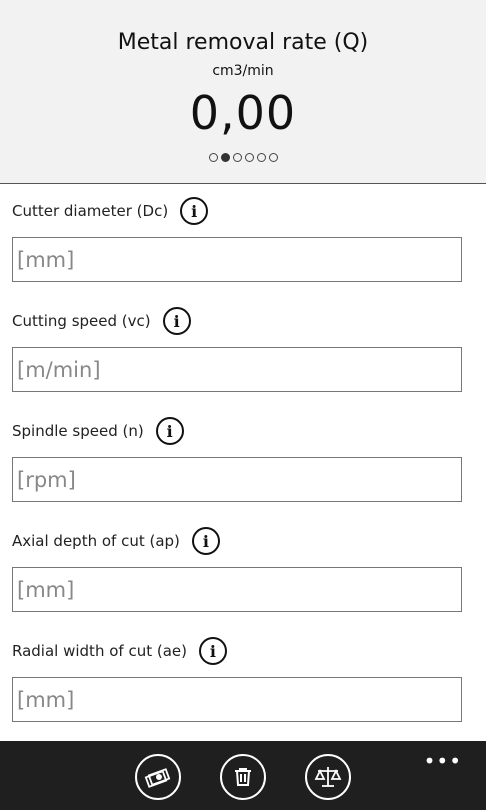 The width and height of the screenshot is (486, 810). I want to click on field-cutting-speed: Cutting speed (vc) i, so click(237, 349).